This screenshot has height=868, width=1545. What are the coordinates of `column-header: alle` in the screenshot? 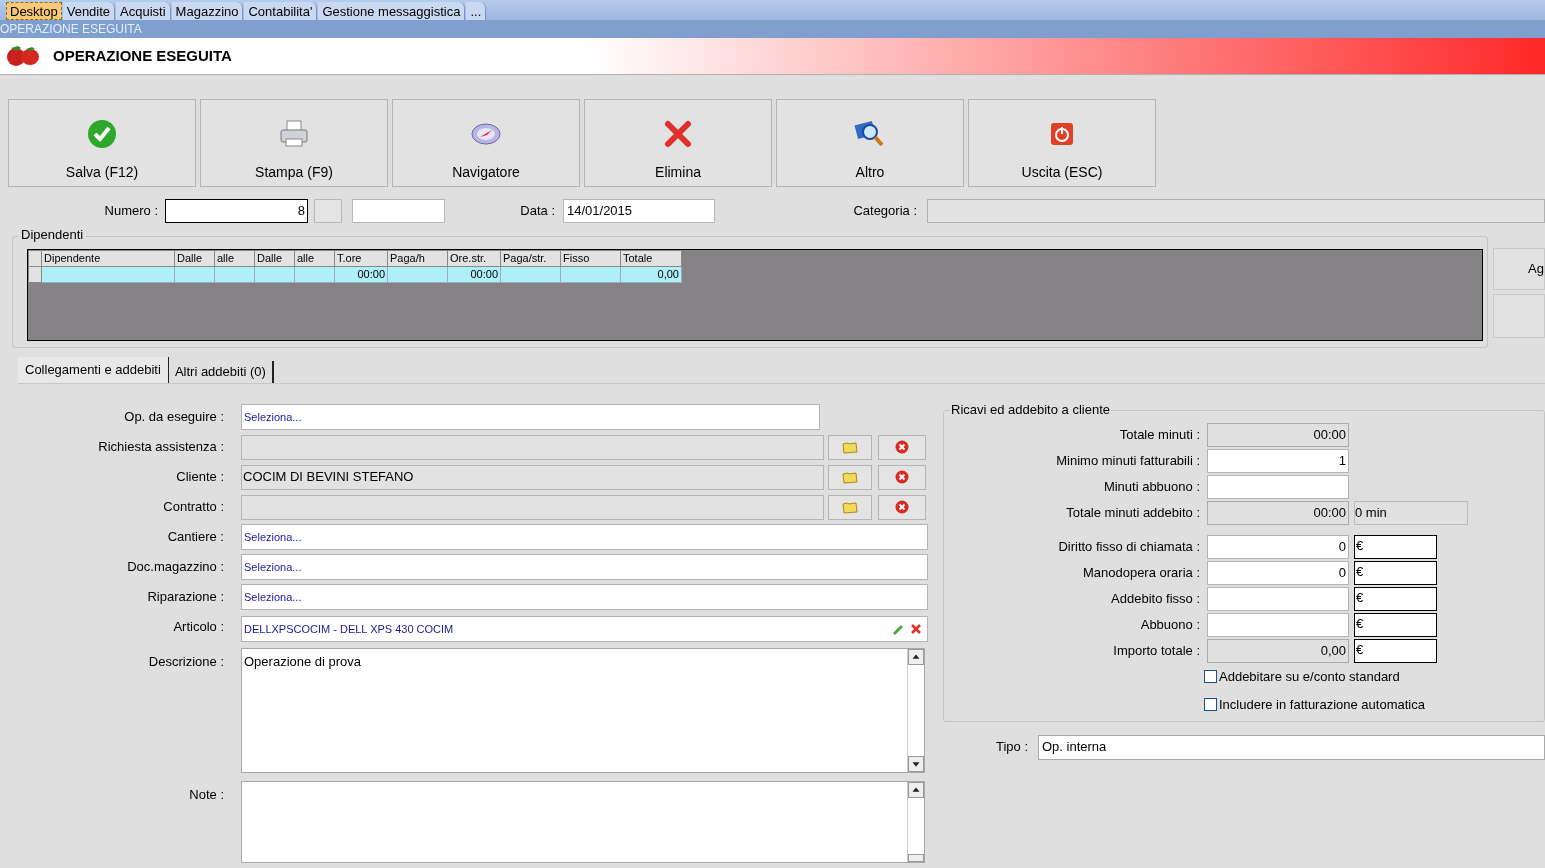 It's located at (234, 258).